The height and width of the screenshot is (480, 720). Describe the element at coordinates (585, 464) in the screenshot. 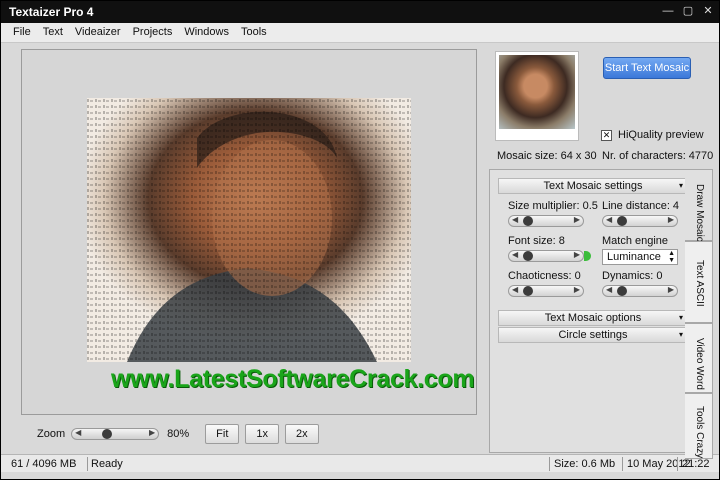

I see `status-size: Size: 0.6 Mb` at that location.